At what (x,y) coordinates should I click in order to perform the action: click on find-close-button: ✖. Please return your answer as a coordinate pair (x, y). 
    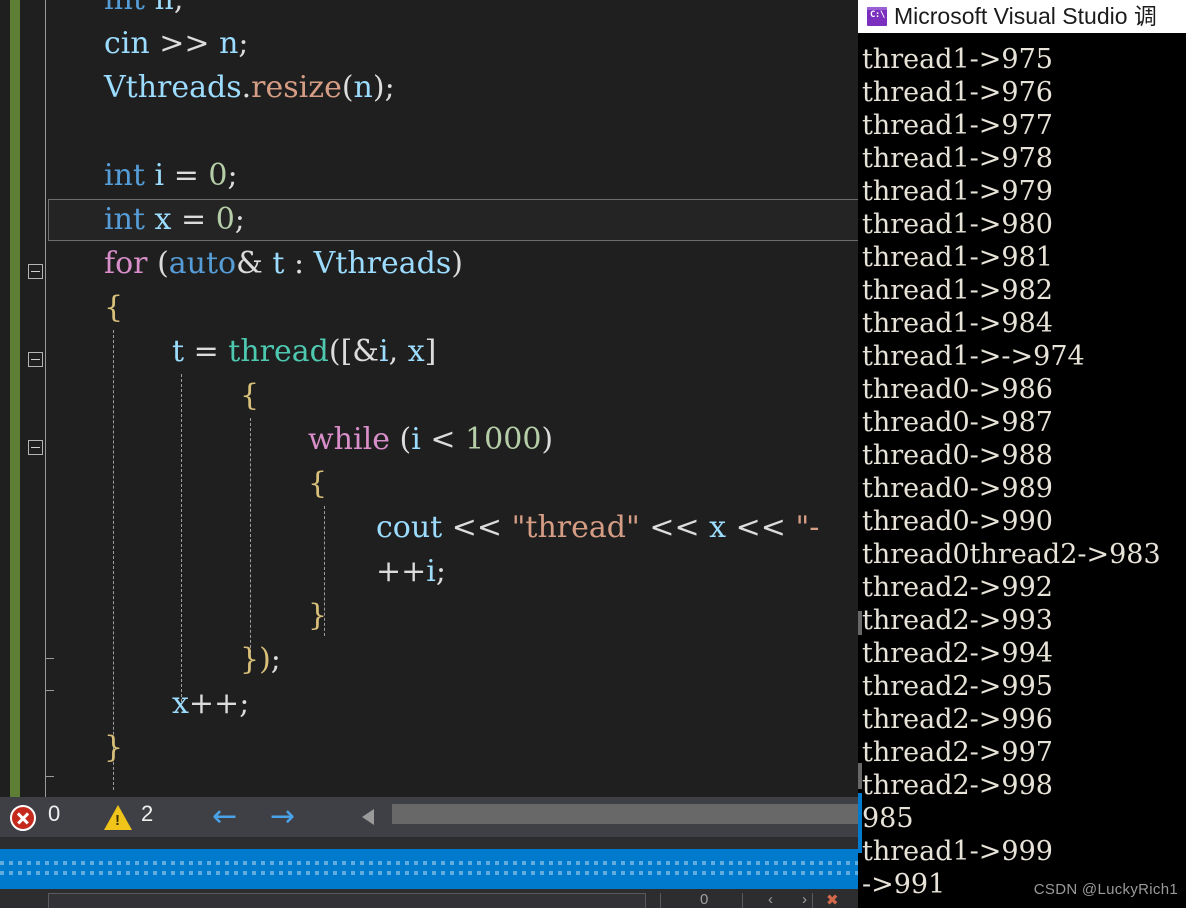
    Looking at the image, I should click on (832, 899).